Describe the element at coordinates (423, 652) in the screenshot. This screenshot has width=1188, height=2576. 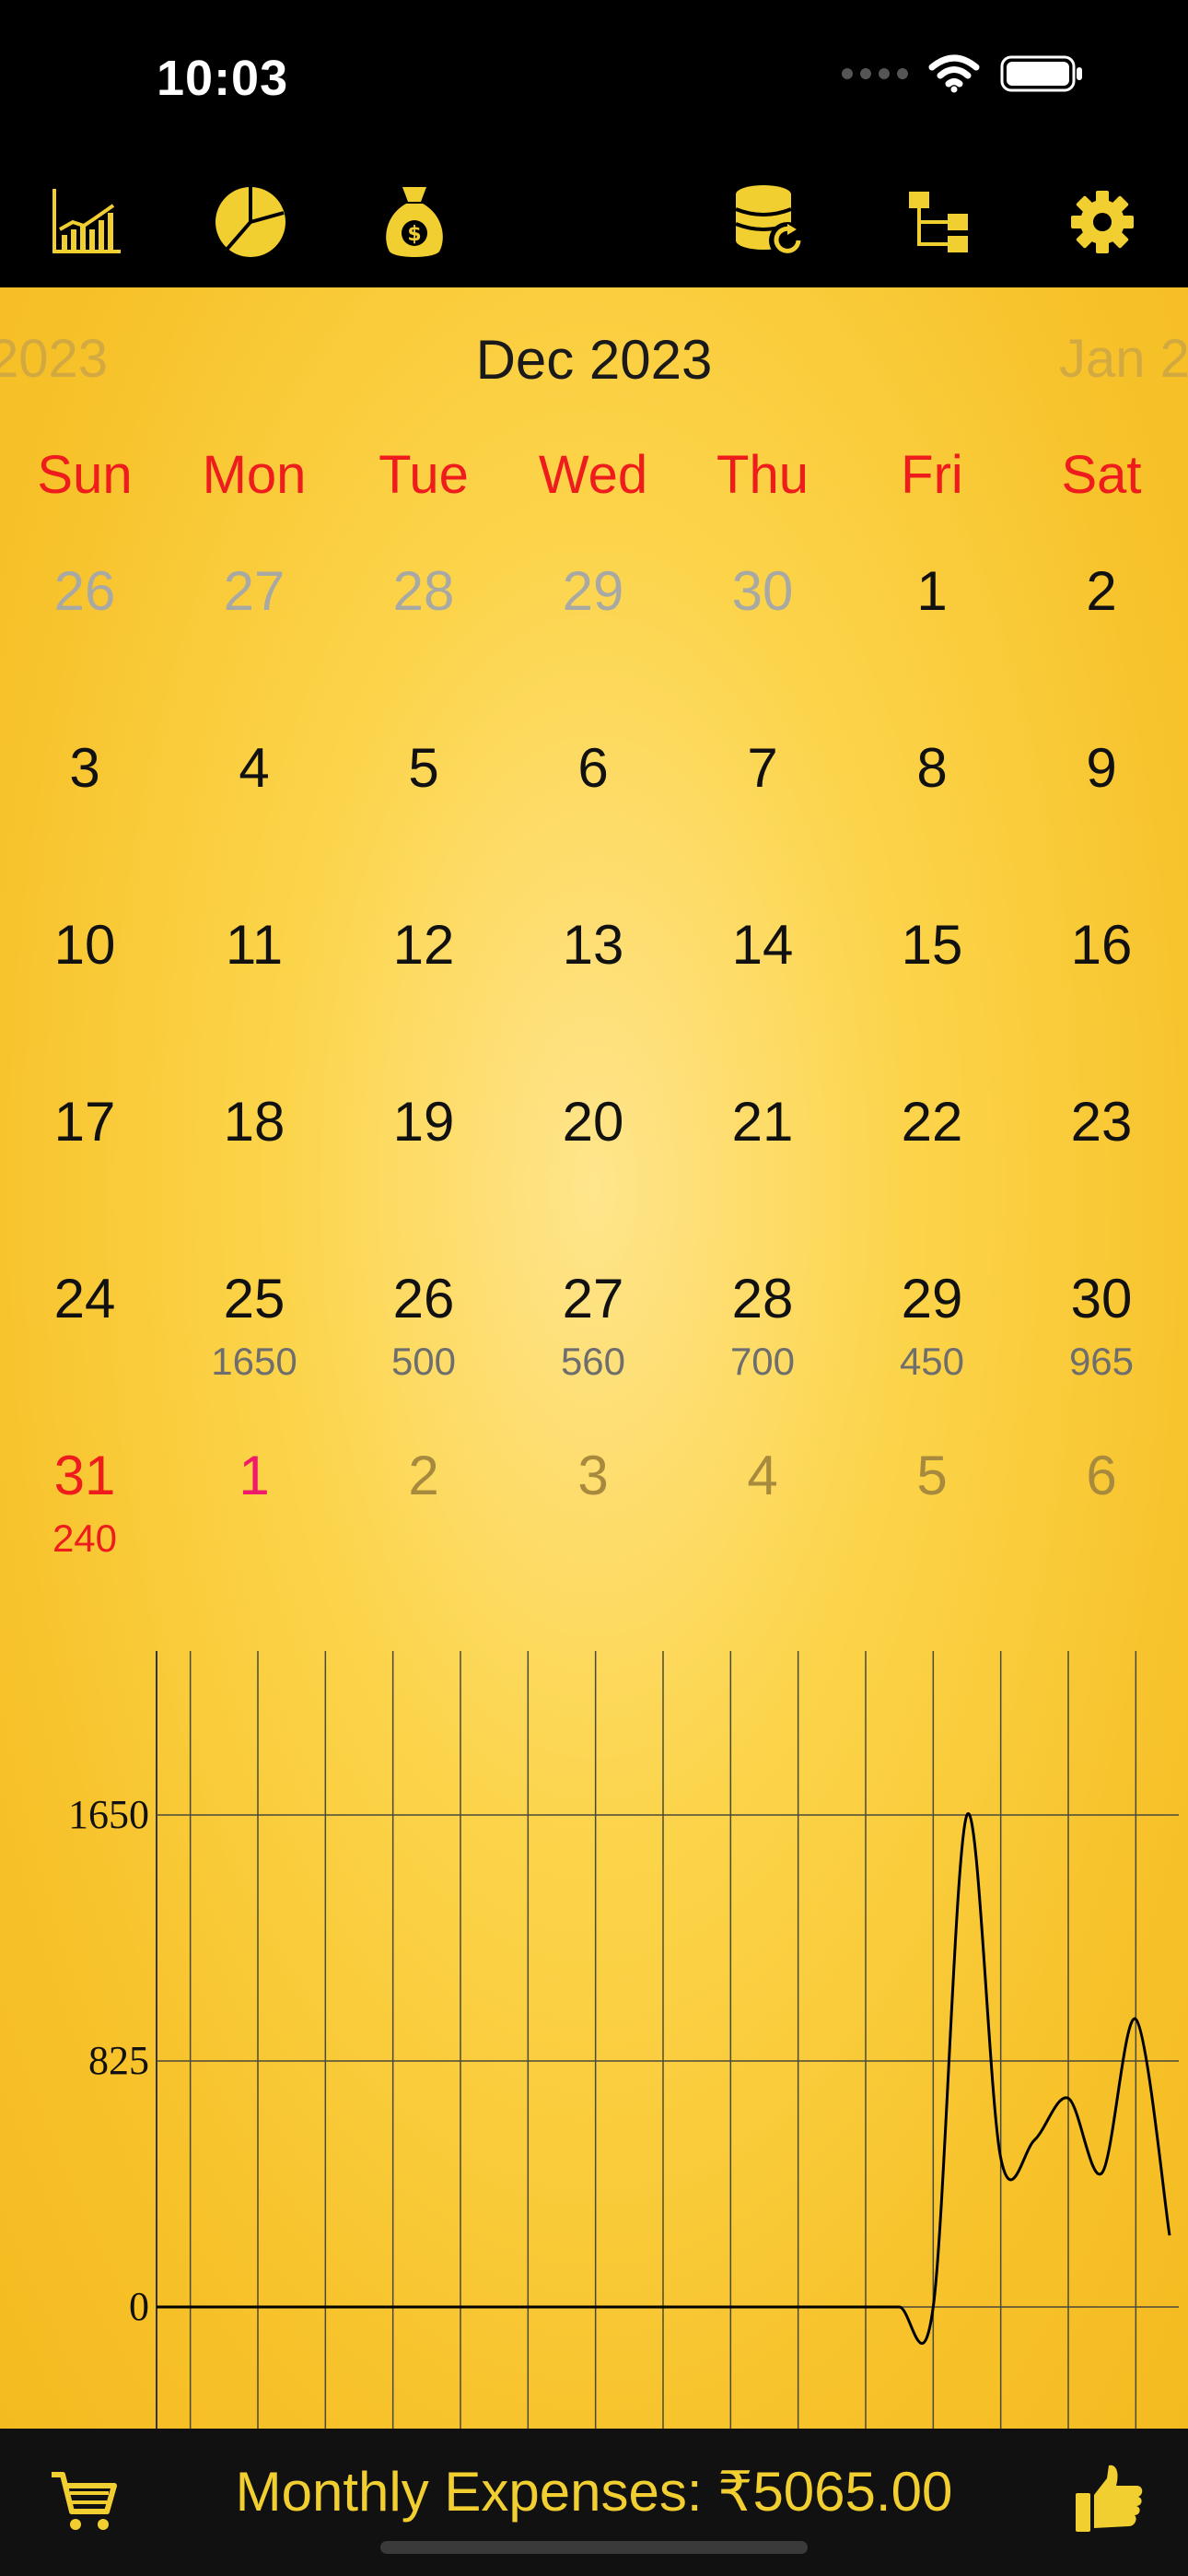
I see `calendar-day: 28` at that location.